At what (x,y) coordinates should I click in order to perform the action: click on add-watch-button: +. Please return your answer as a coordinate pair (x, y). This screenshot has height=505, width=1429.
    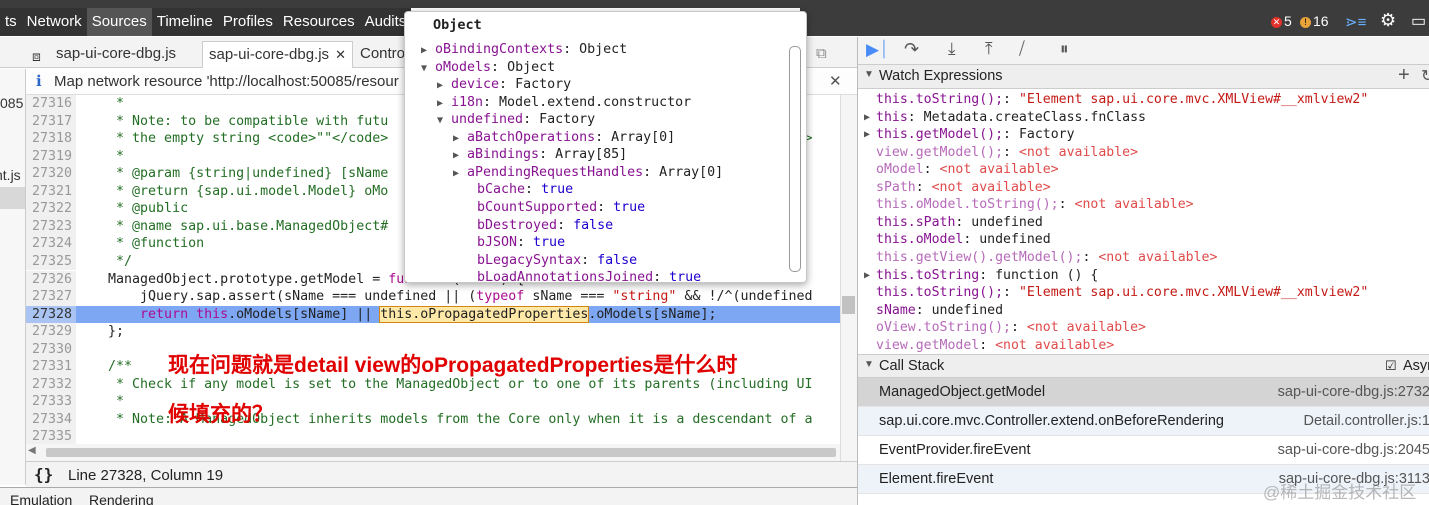
    Looking at the image, I should click on (1404, 75).